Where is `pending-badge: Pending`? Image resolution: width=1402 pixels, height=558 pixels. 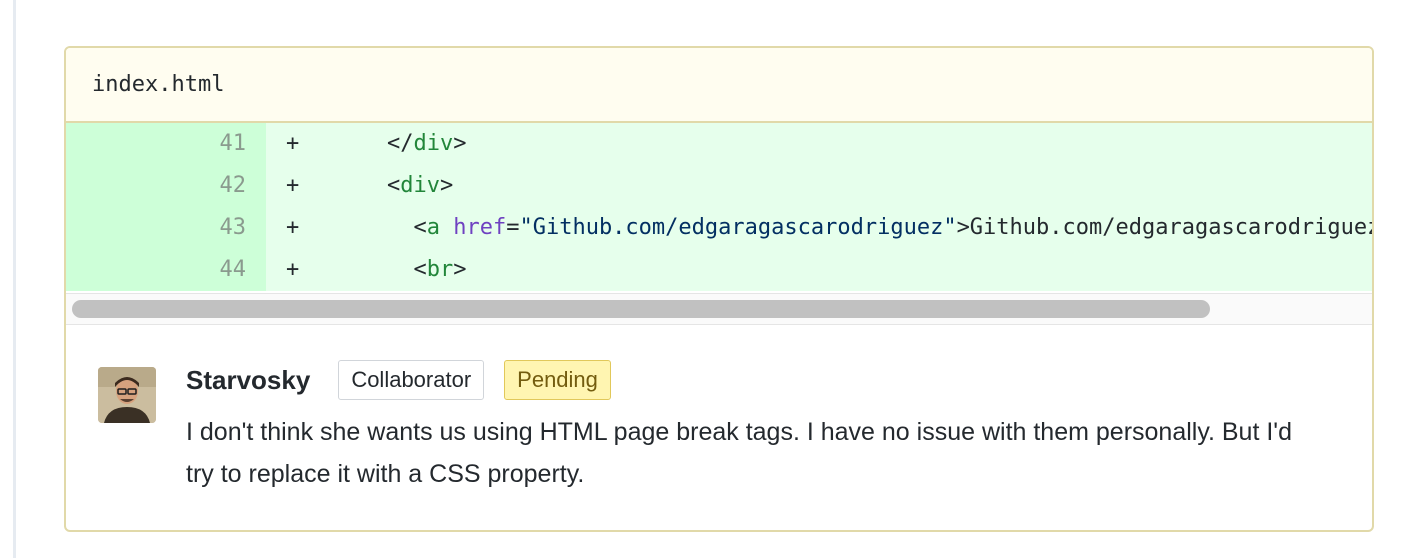
pending-badge: Pending is located at coordinates (557, 380).